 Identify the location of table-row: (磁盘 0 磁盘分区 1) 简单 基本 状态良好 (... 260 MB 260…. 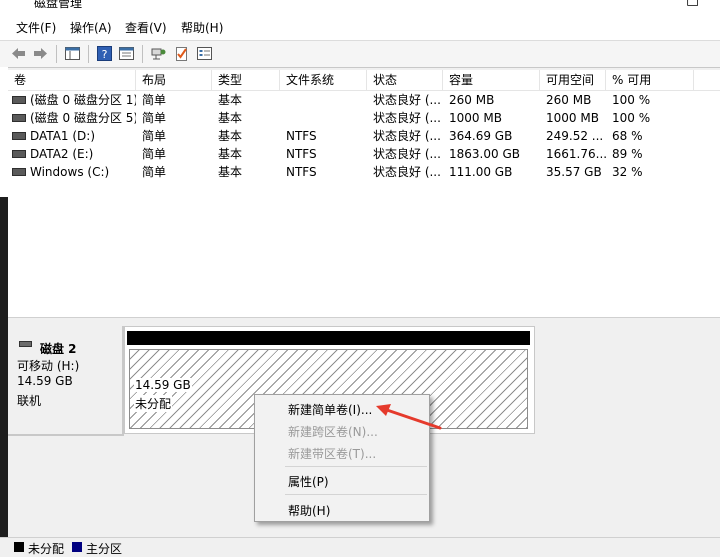
(364, 100).